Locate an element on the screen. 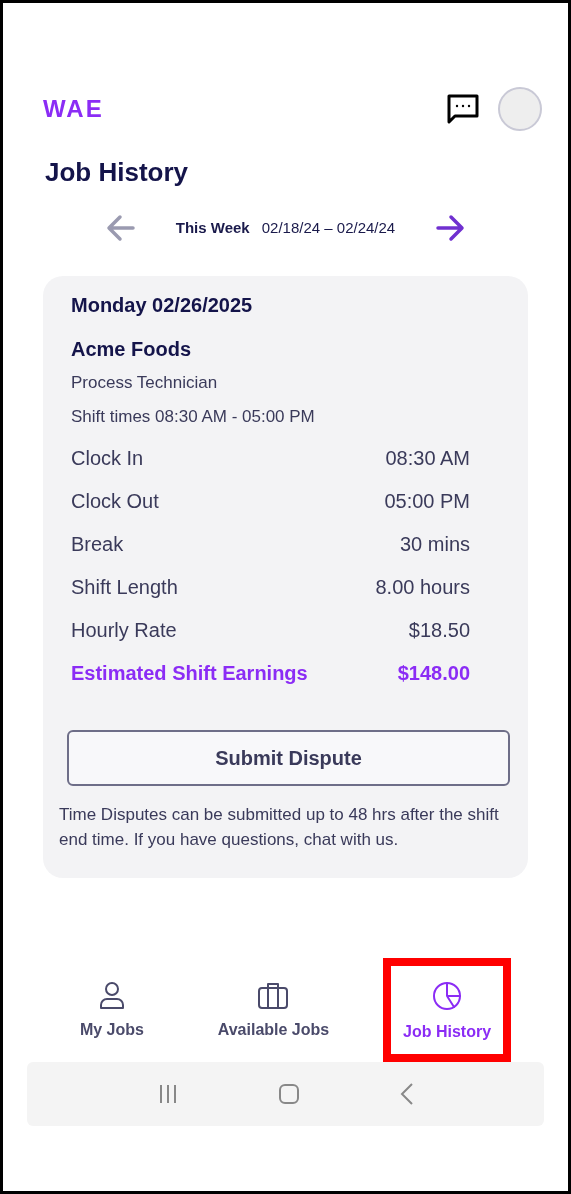  detail-value: 8.00 hours is located at coordinates (422, 587).